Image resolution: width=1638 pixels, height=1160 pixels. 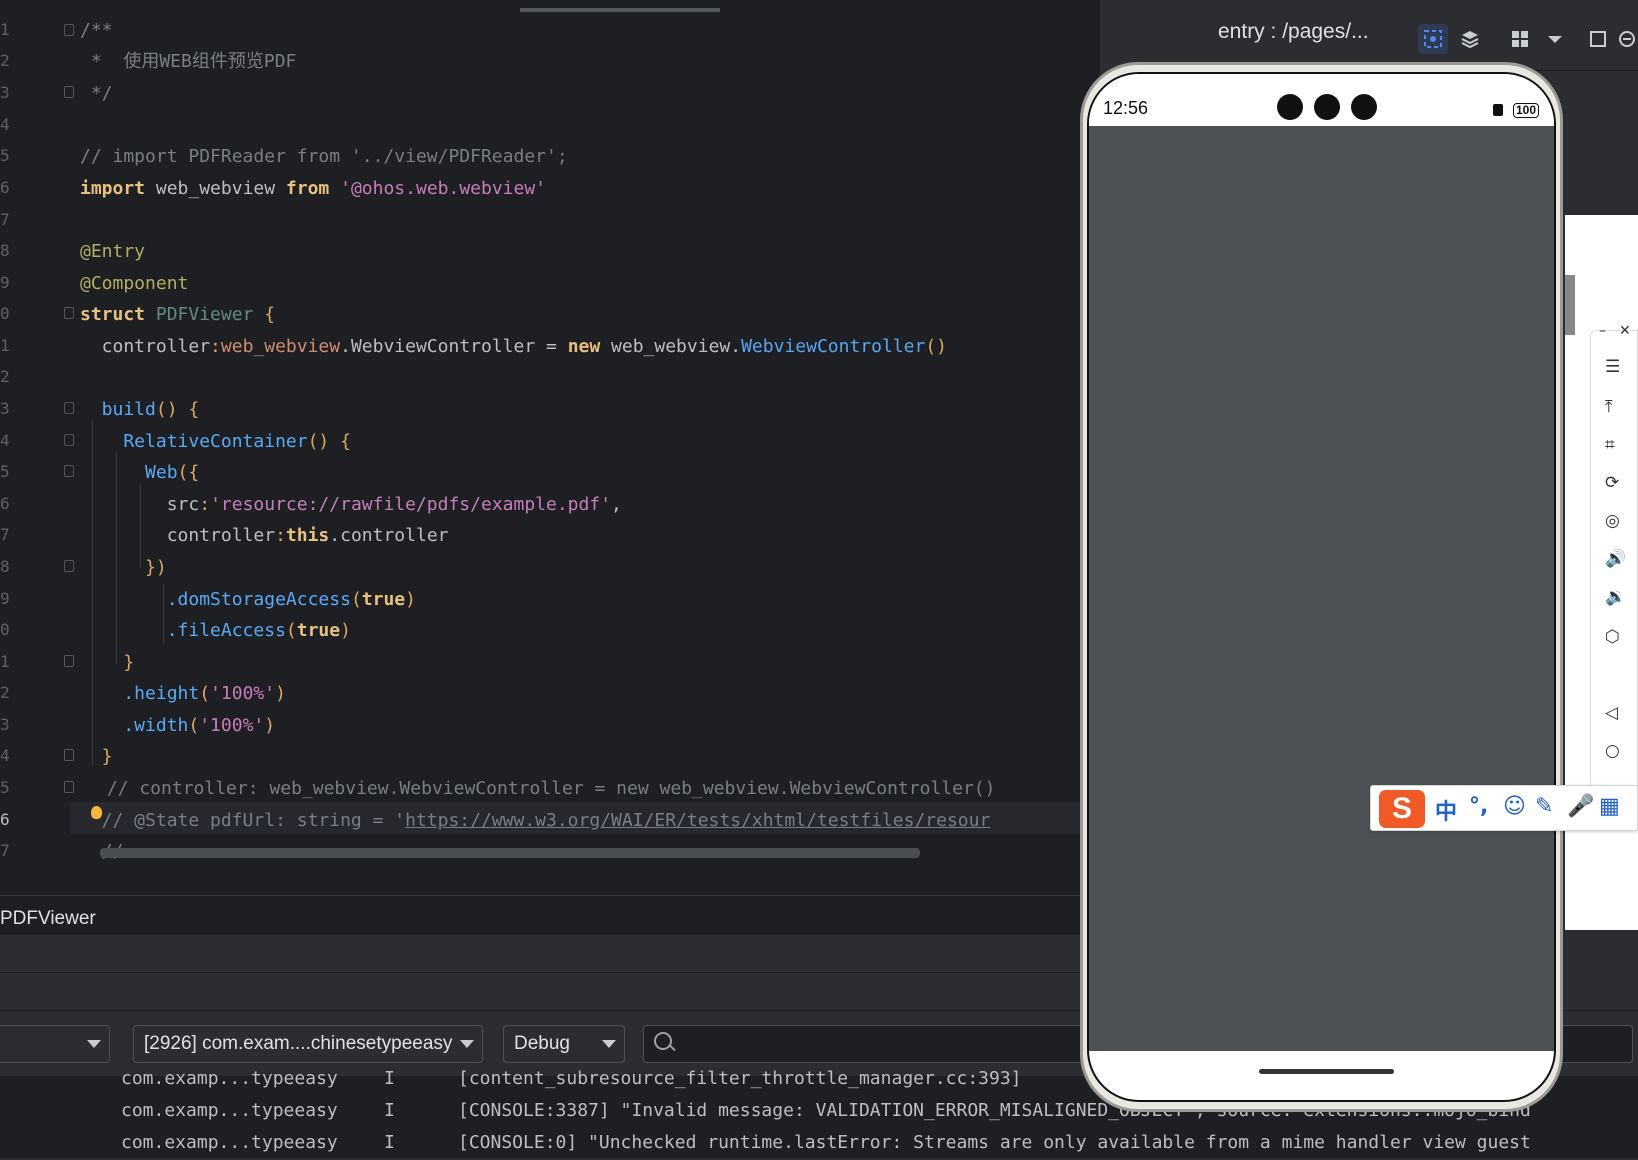 What do you see at coordinates (510, 853) in the screenshot?
I see `horizontal-scrollbar` at bounding box center [510, 853].